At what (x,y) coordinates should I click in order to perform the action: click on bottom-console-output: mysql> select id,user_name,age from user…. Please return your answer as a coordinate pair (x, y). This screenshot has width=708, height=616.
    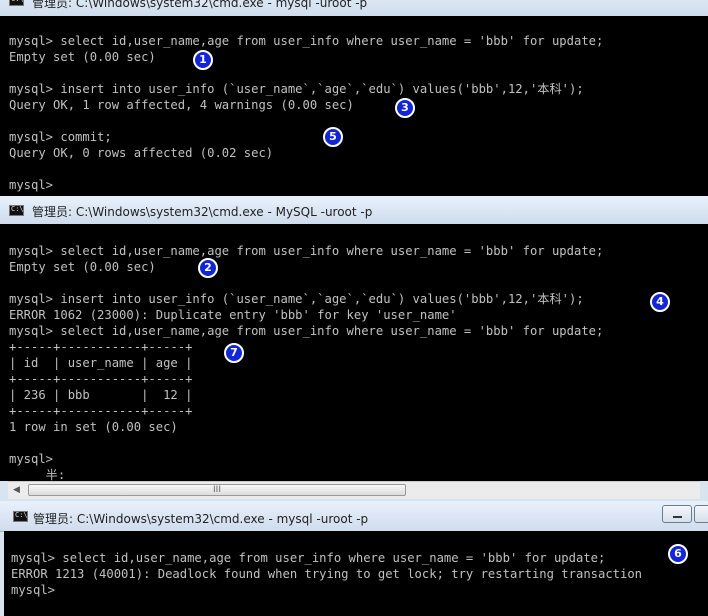
    Looking at the image, I should click on (356, 573).